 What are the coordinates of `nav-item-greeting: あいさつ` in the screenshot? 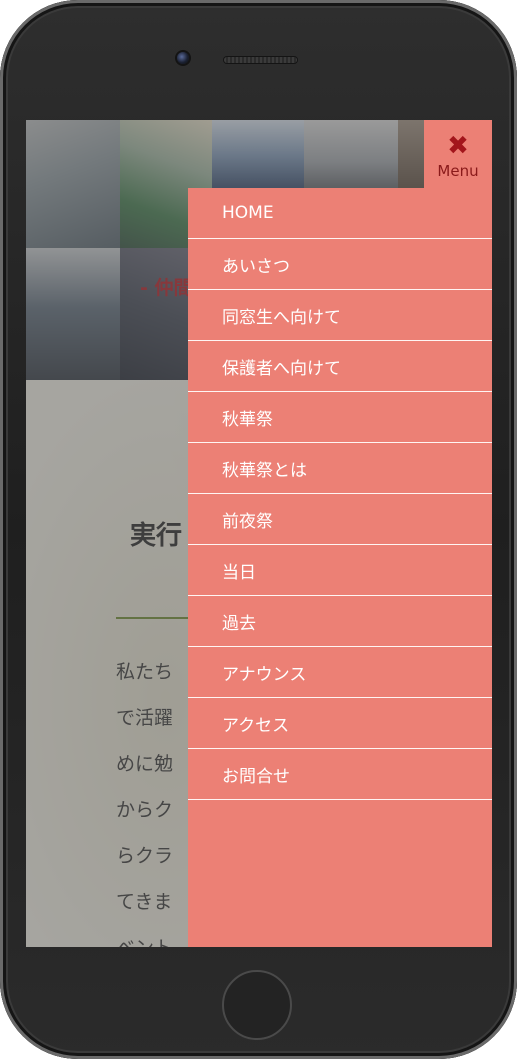 It's located at (340, 264).